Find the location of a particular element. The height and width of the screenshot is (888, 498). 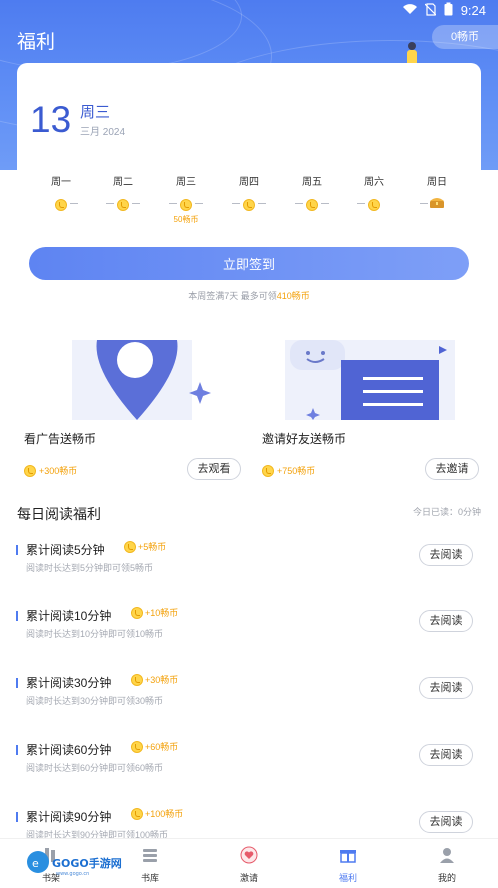

watch-ads-button: 去观看 is located at coordinates (214, 469).